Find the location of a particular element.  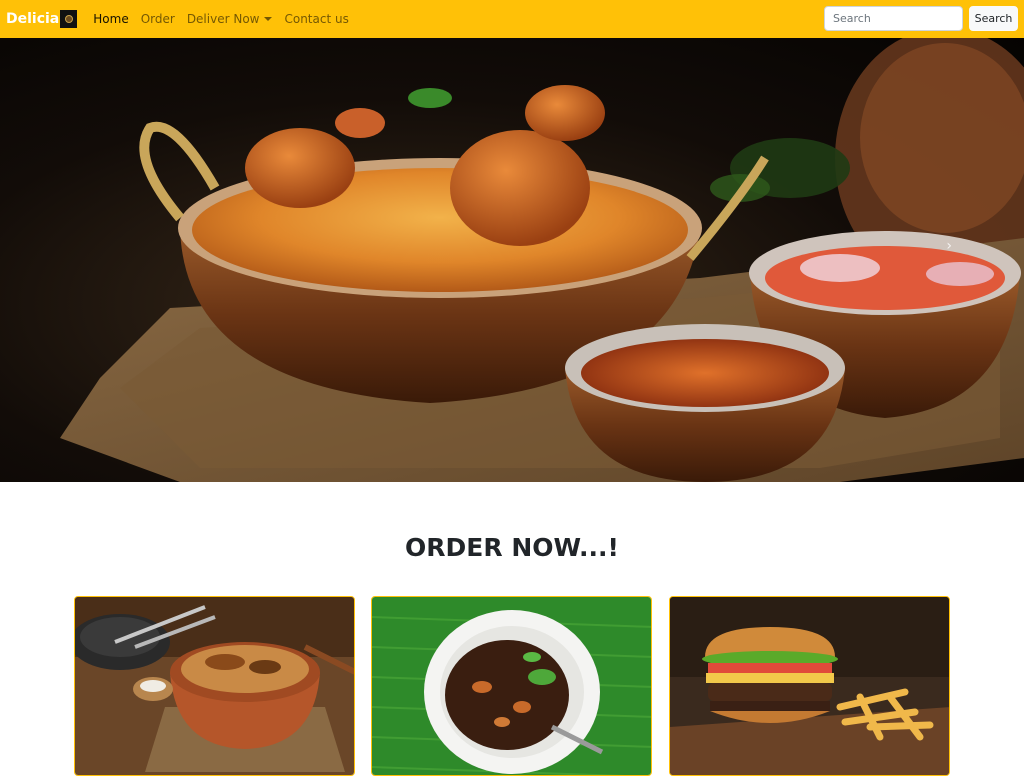

nav-link-label: Order is located at coordinates (157, 19).